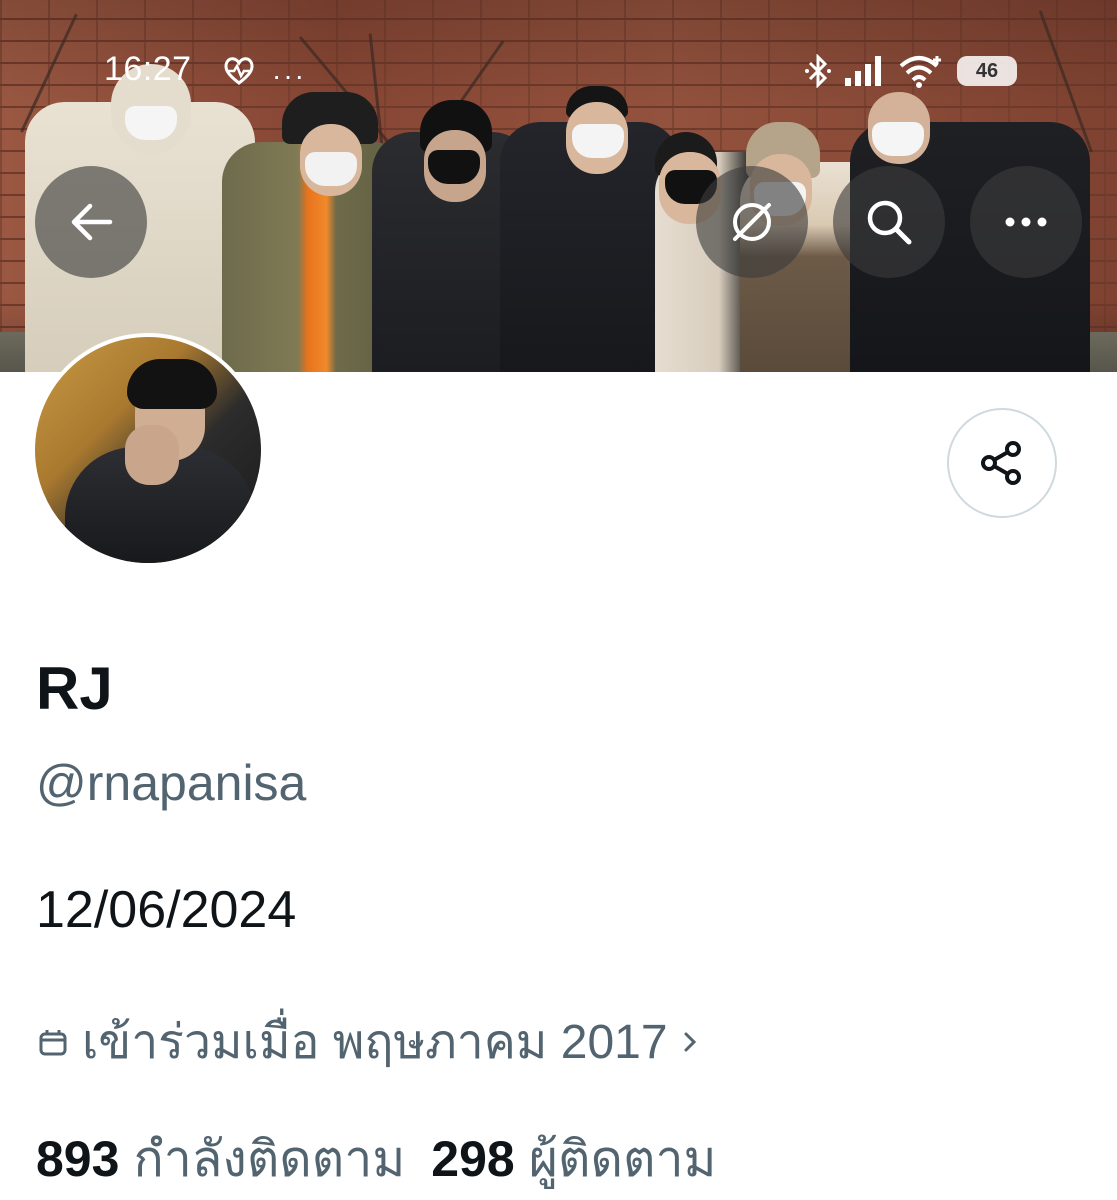  I want to click on heart-rate-icon, so click(239, 71).